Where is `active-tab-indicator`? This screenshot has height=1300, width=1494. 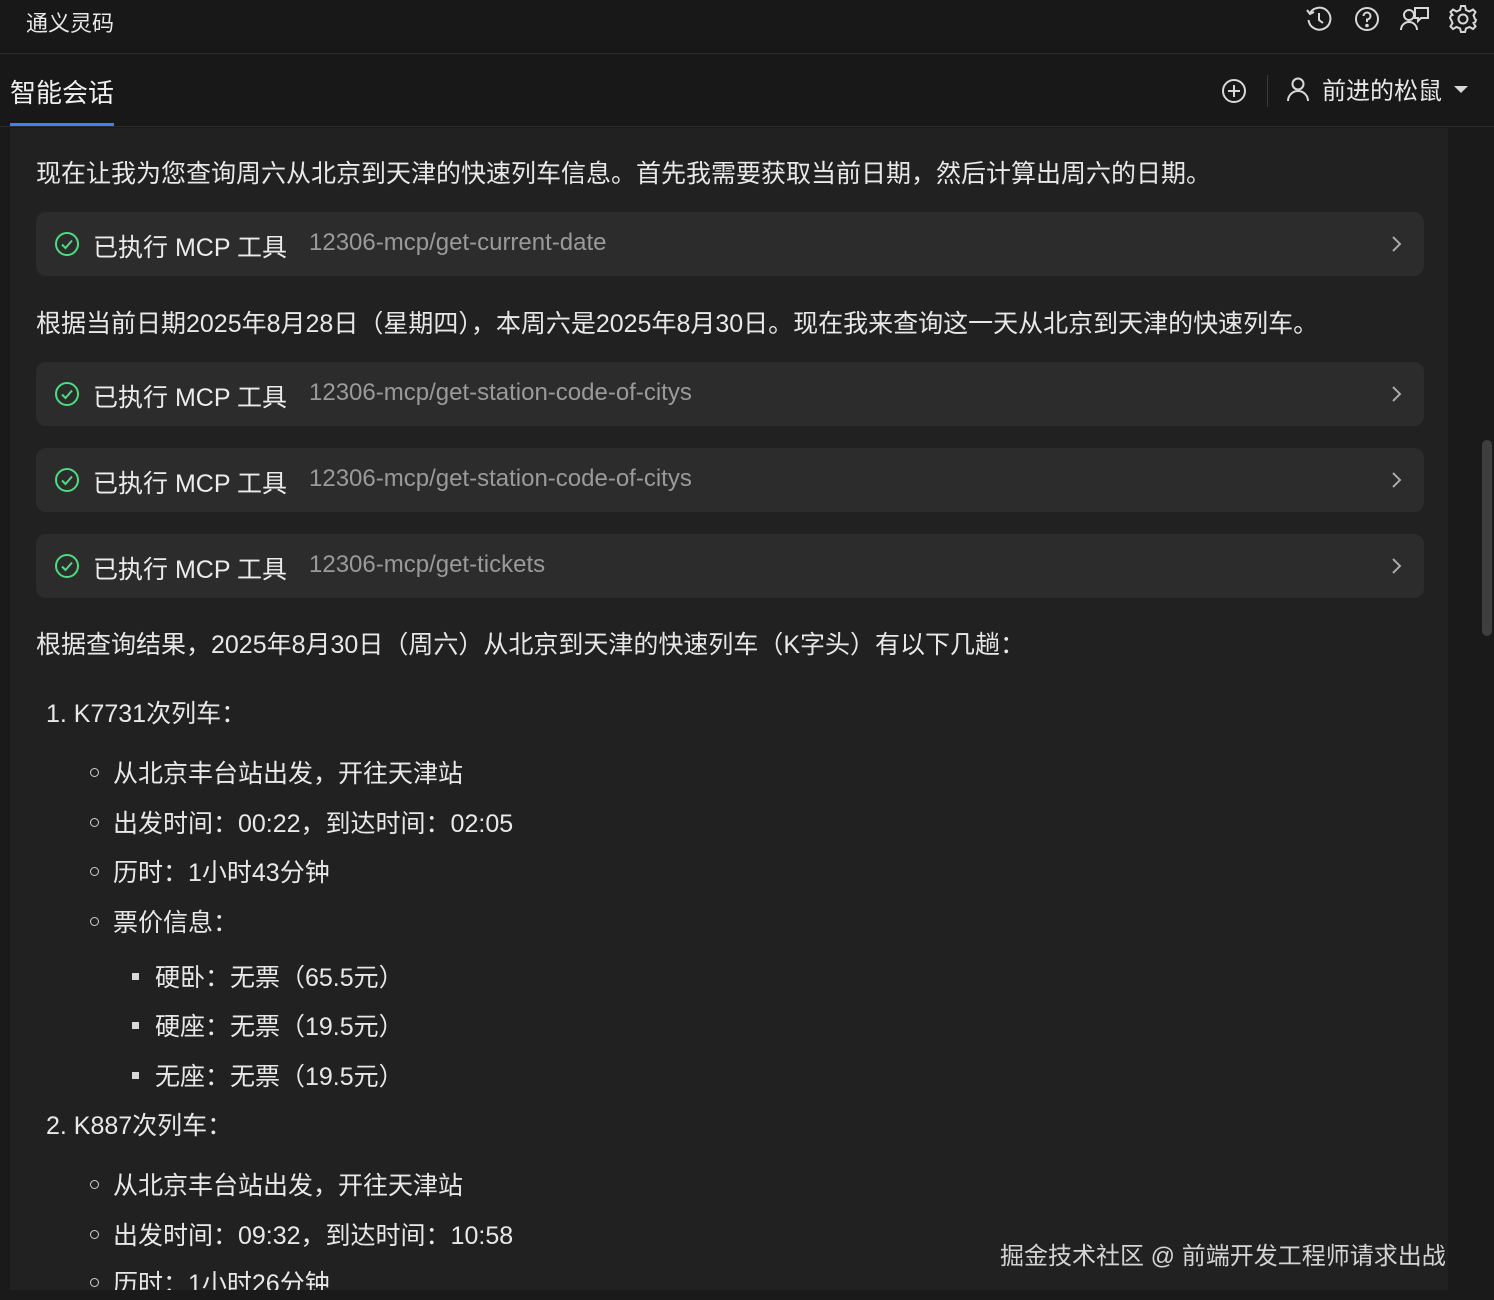 active-tab-indicator is located at coordinates (62, 124).